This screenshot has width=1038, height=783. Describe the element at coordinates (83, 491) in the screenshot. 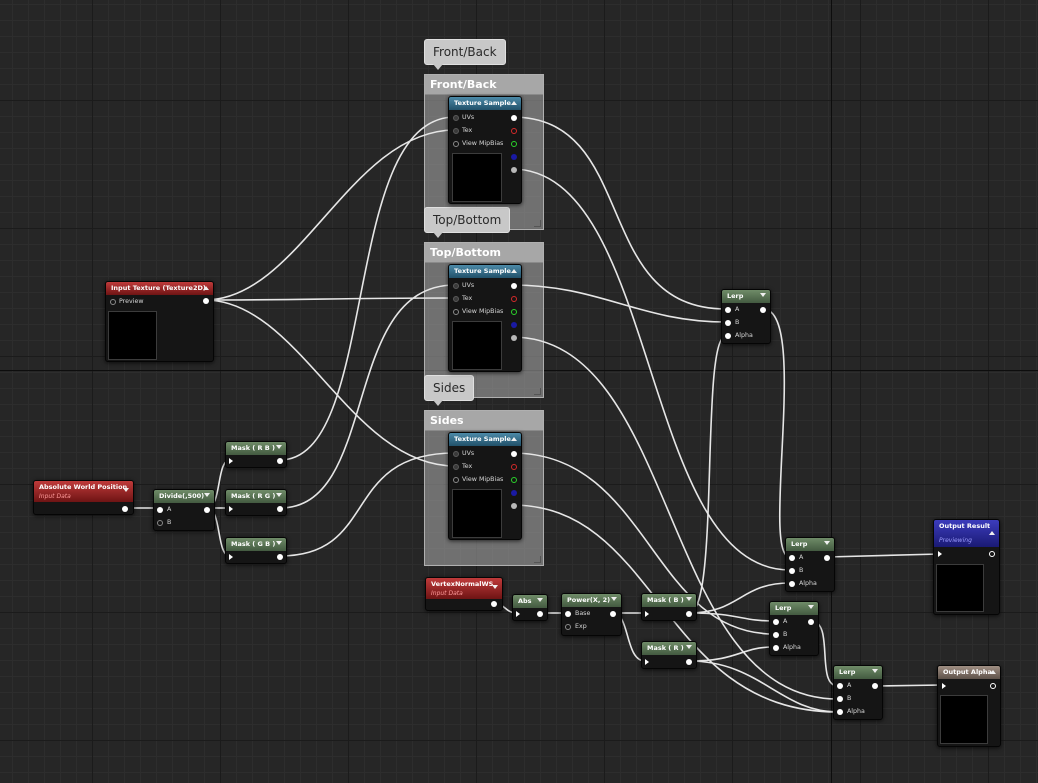

I see `world-position-title: Absolute World Position Input Data` at that location.